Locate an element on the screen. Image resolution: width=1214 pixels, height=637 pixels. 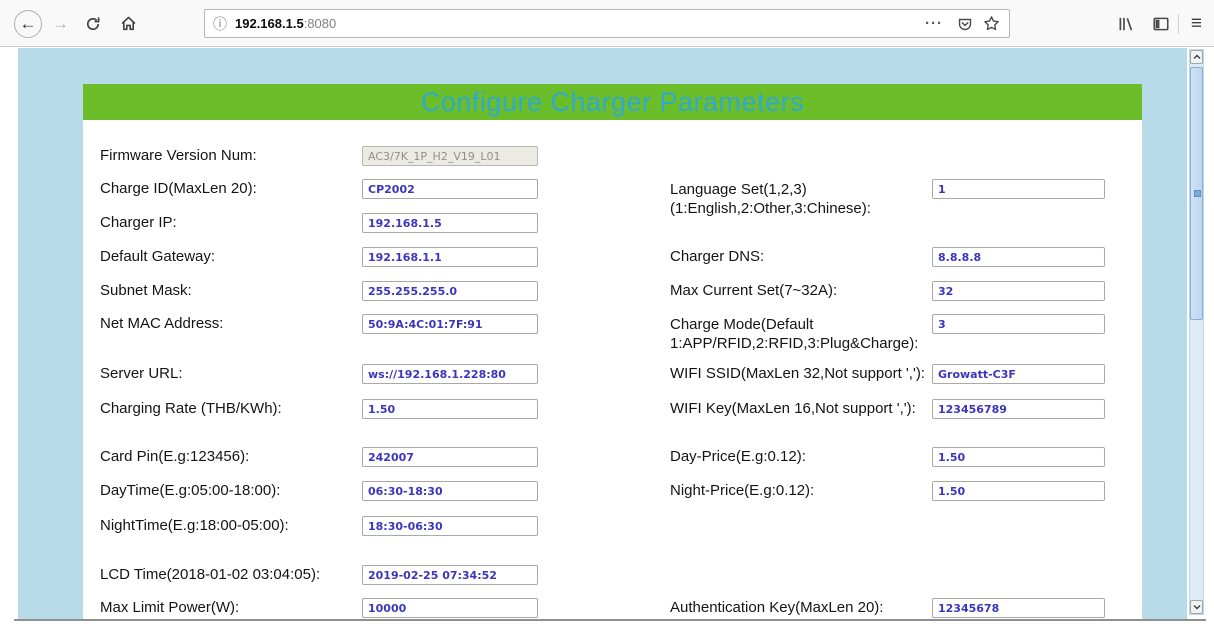
form-row: Max Current Set(7~32A): is located at coordinates (602, 293).